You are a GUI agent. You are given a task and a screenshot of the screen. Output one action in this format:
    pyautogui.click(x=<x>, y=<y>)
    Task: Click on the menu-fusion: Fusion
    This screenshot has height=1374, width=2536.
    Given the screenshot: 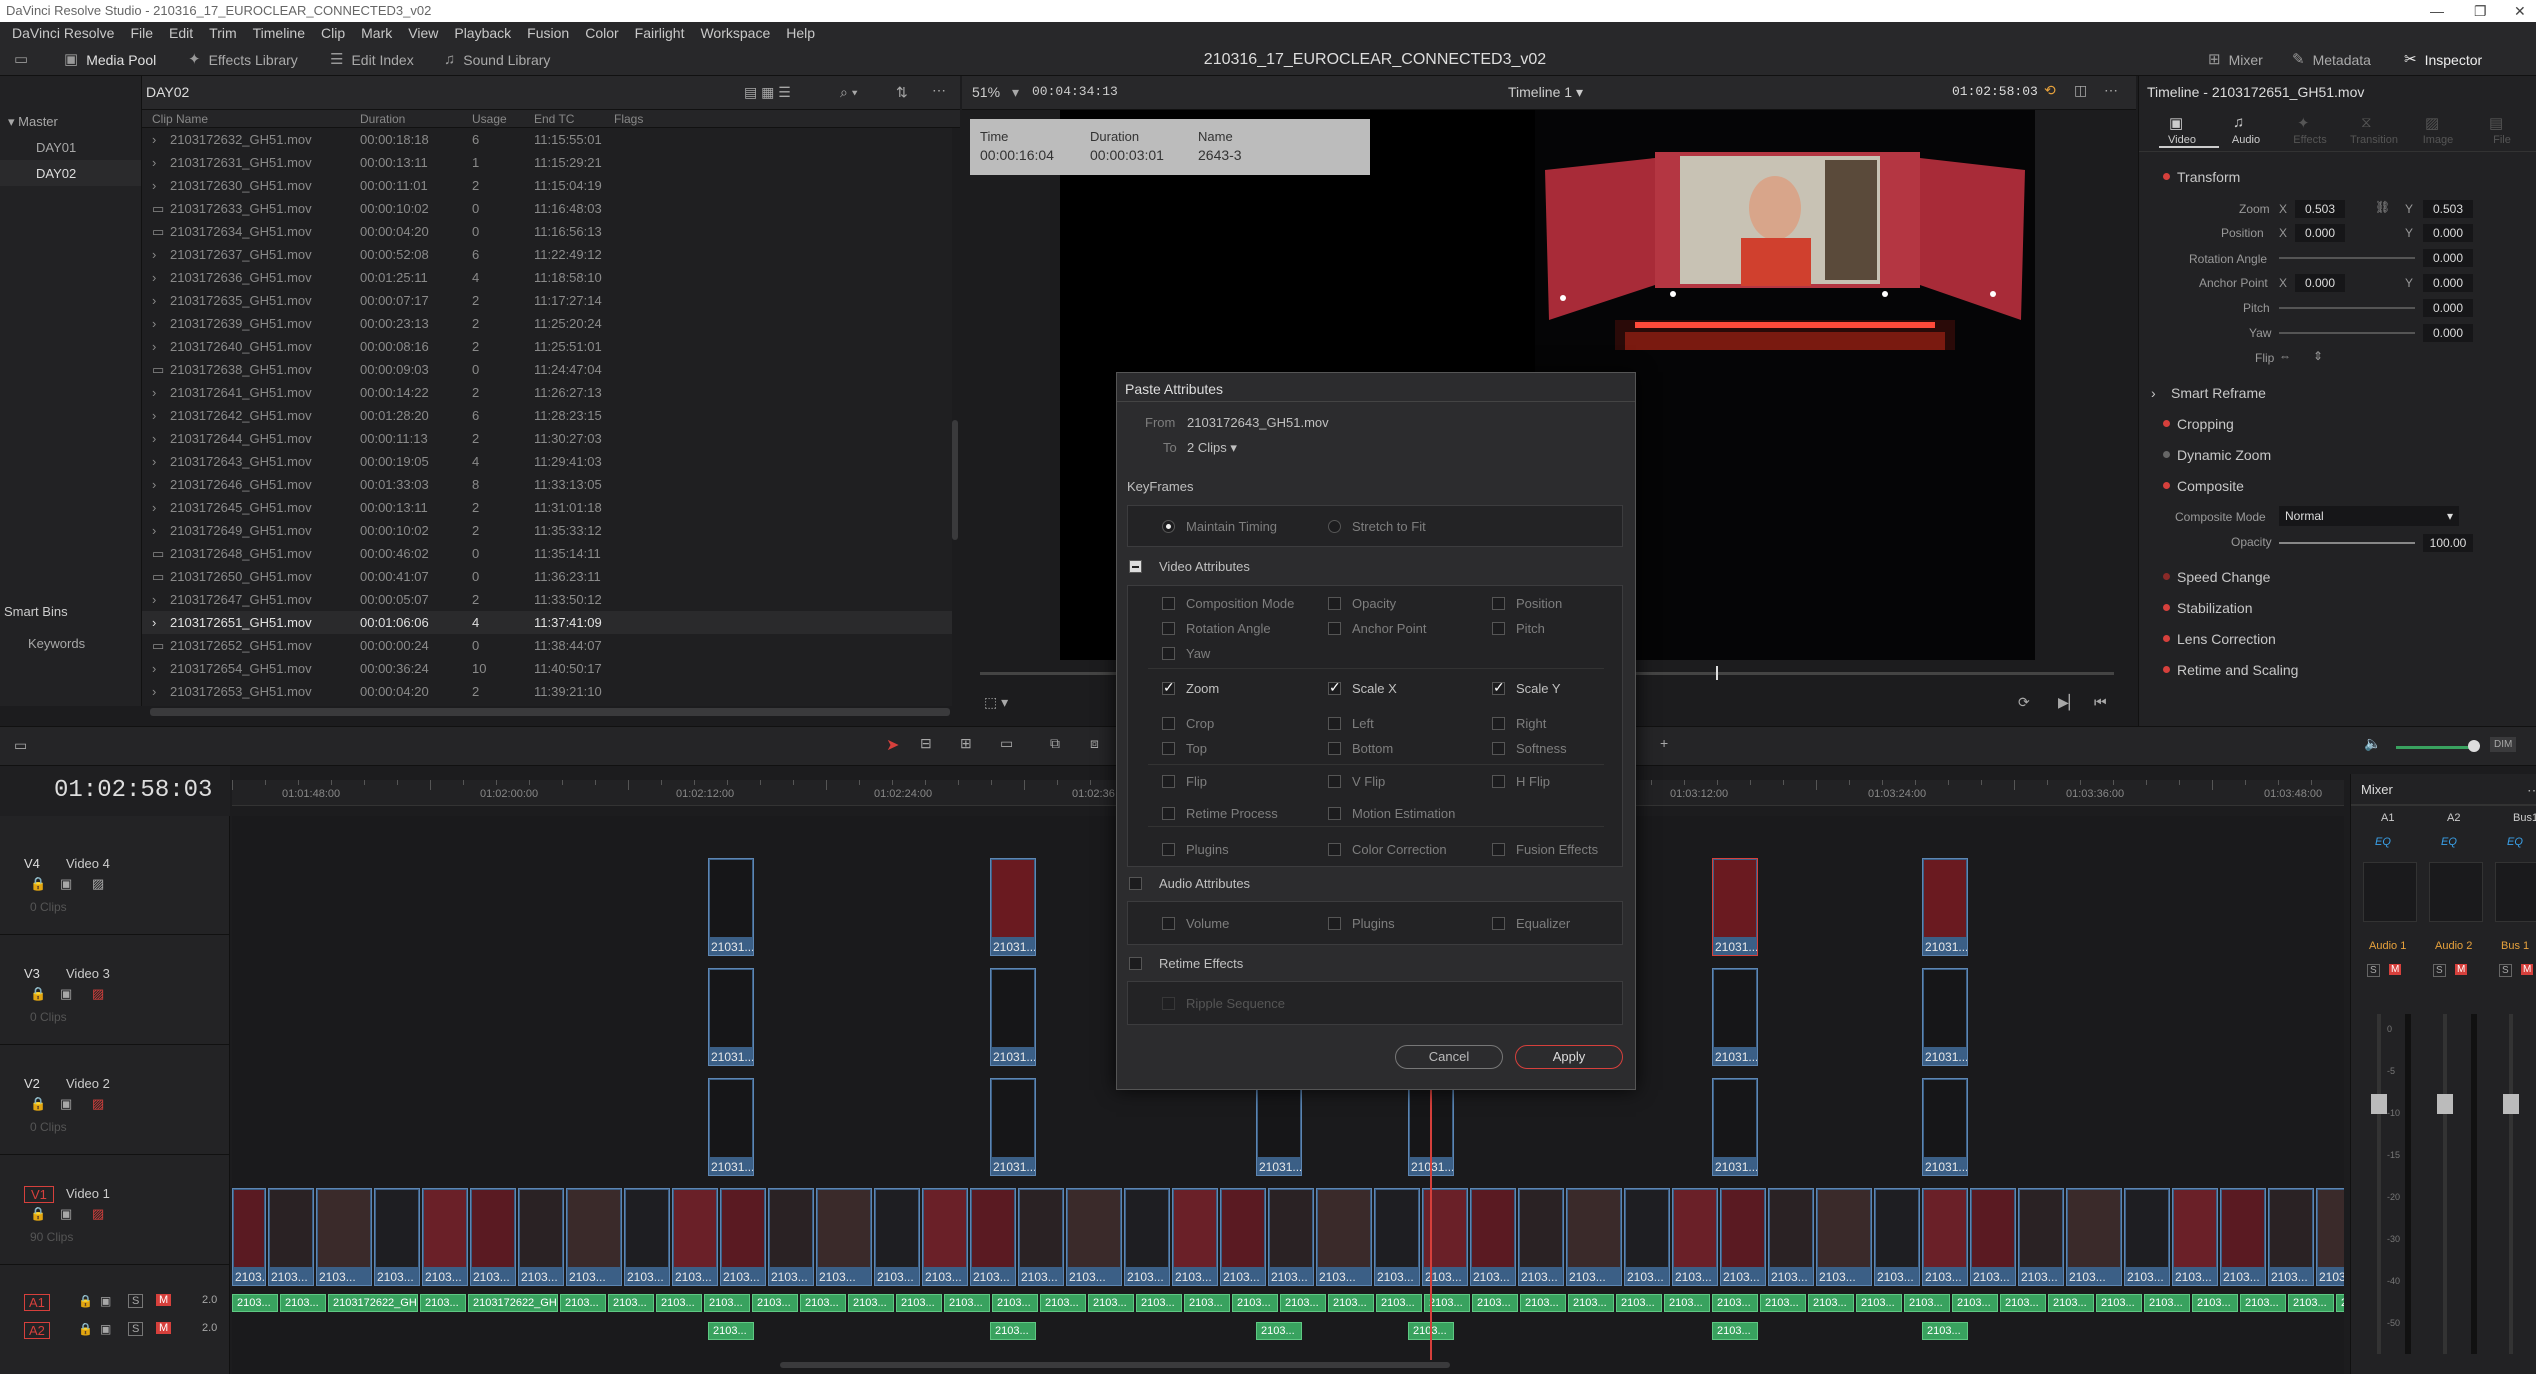 What is the action you would take?
    pyautogui.click(x=548, y=33)
    